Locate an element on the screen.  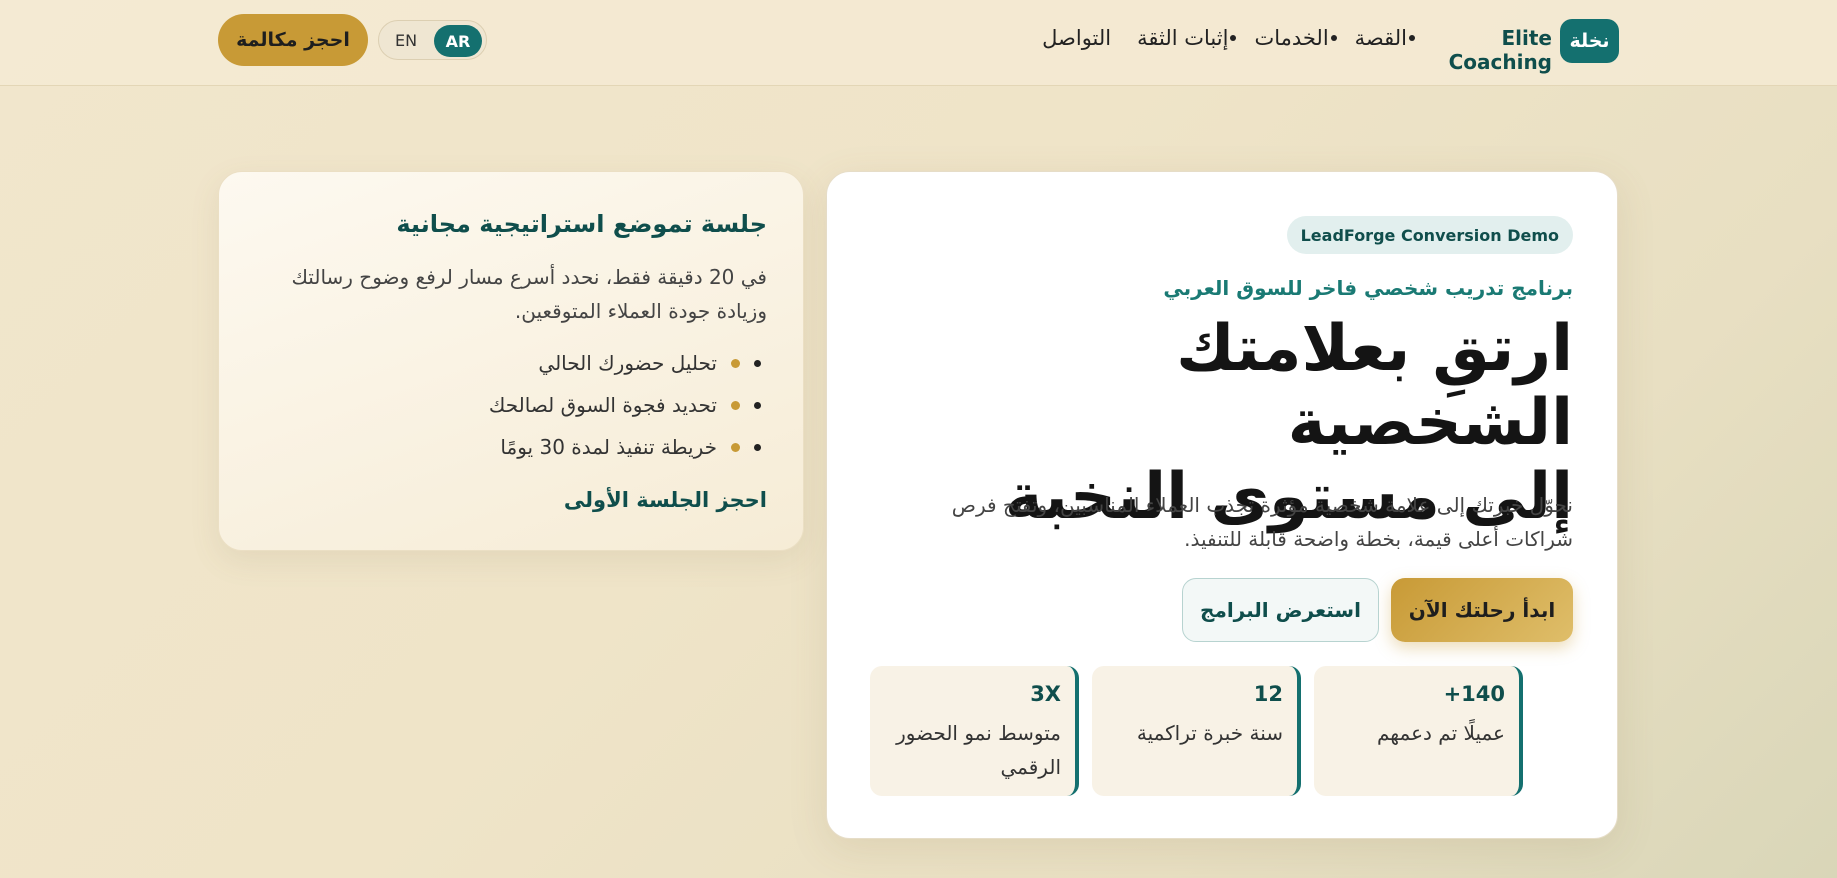
main-nav: القصة الخدمات إثبات الثقة التواصل is located at coordinates (1228, 38).